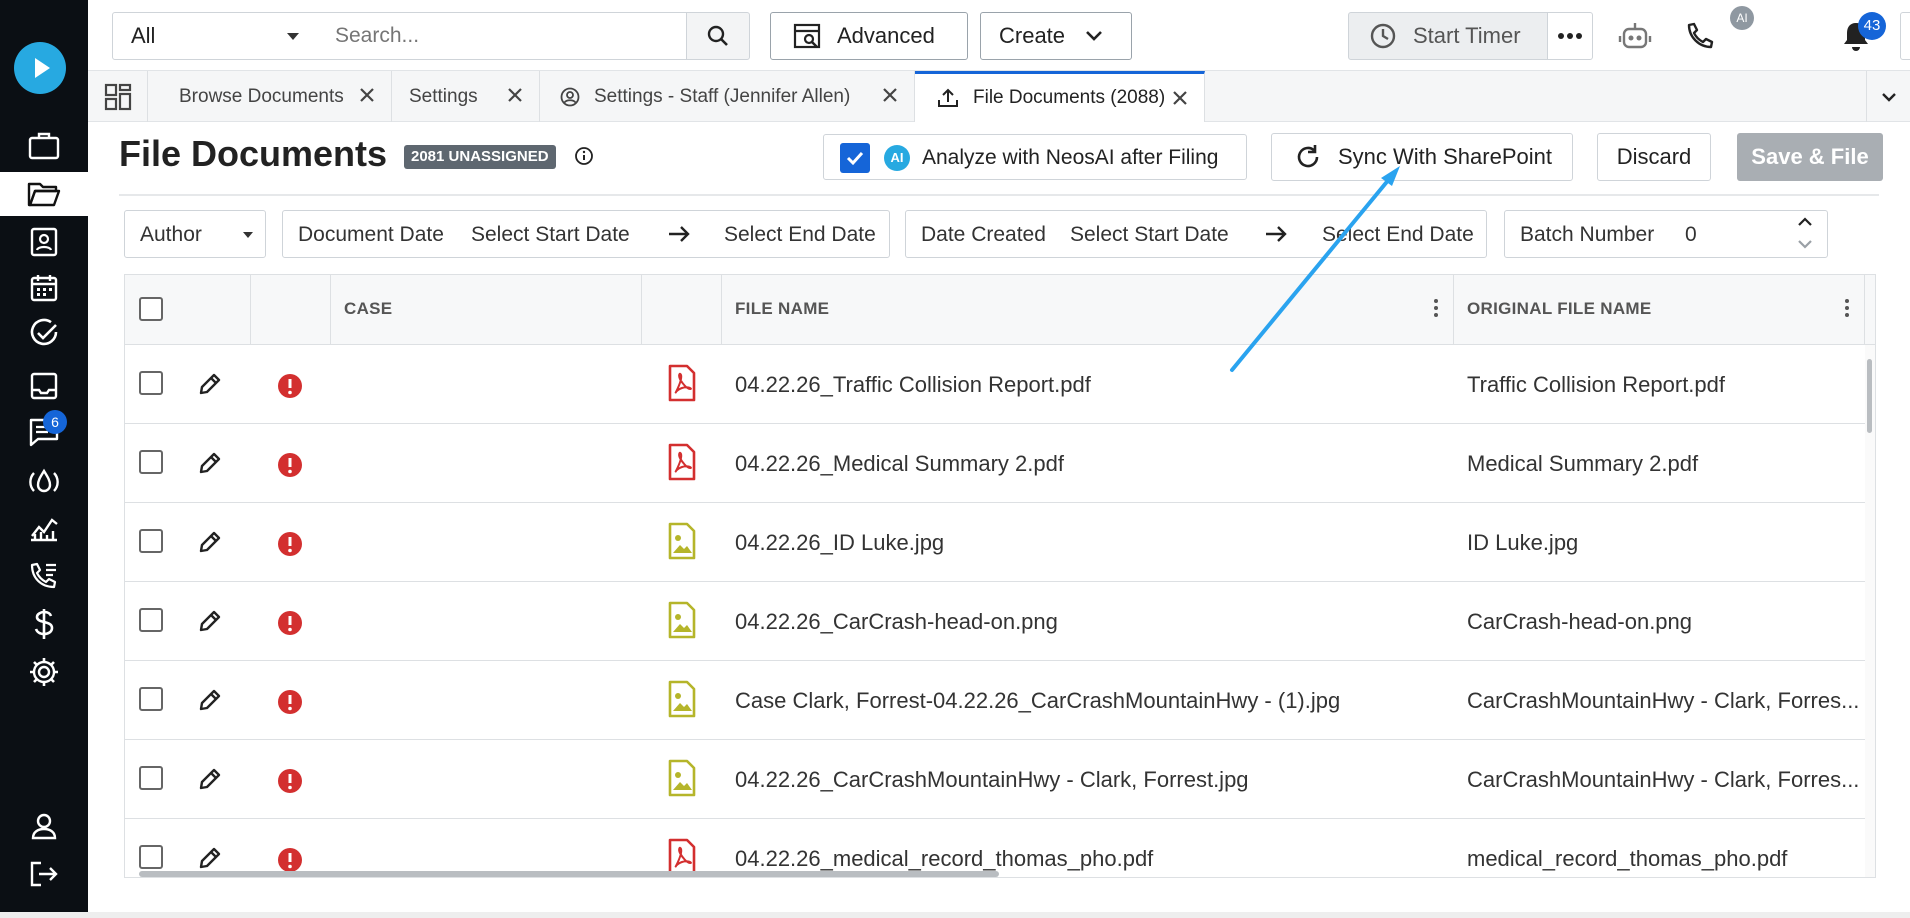 This screenshot has height=918, width=1910. Describe the element at coordinates (1635, 36) in the screenshot. I see `ai-assistant-button` at that location.